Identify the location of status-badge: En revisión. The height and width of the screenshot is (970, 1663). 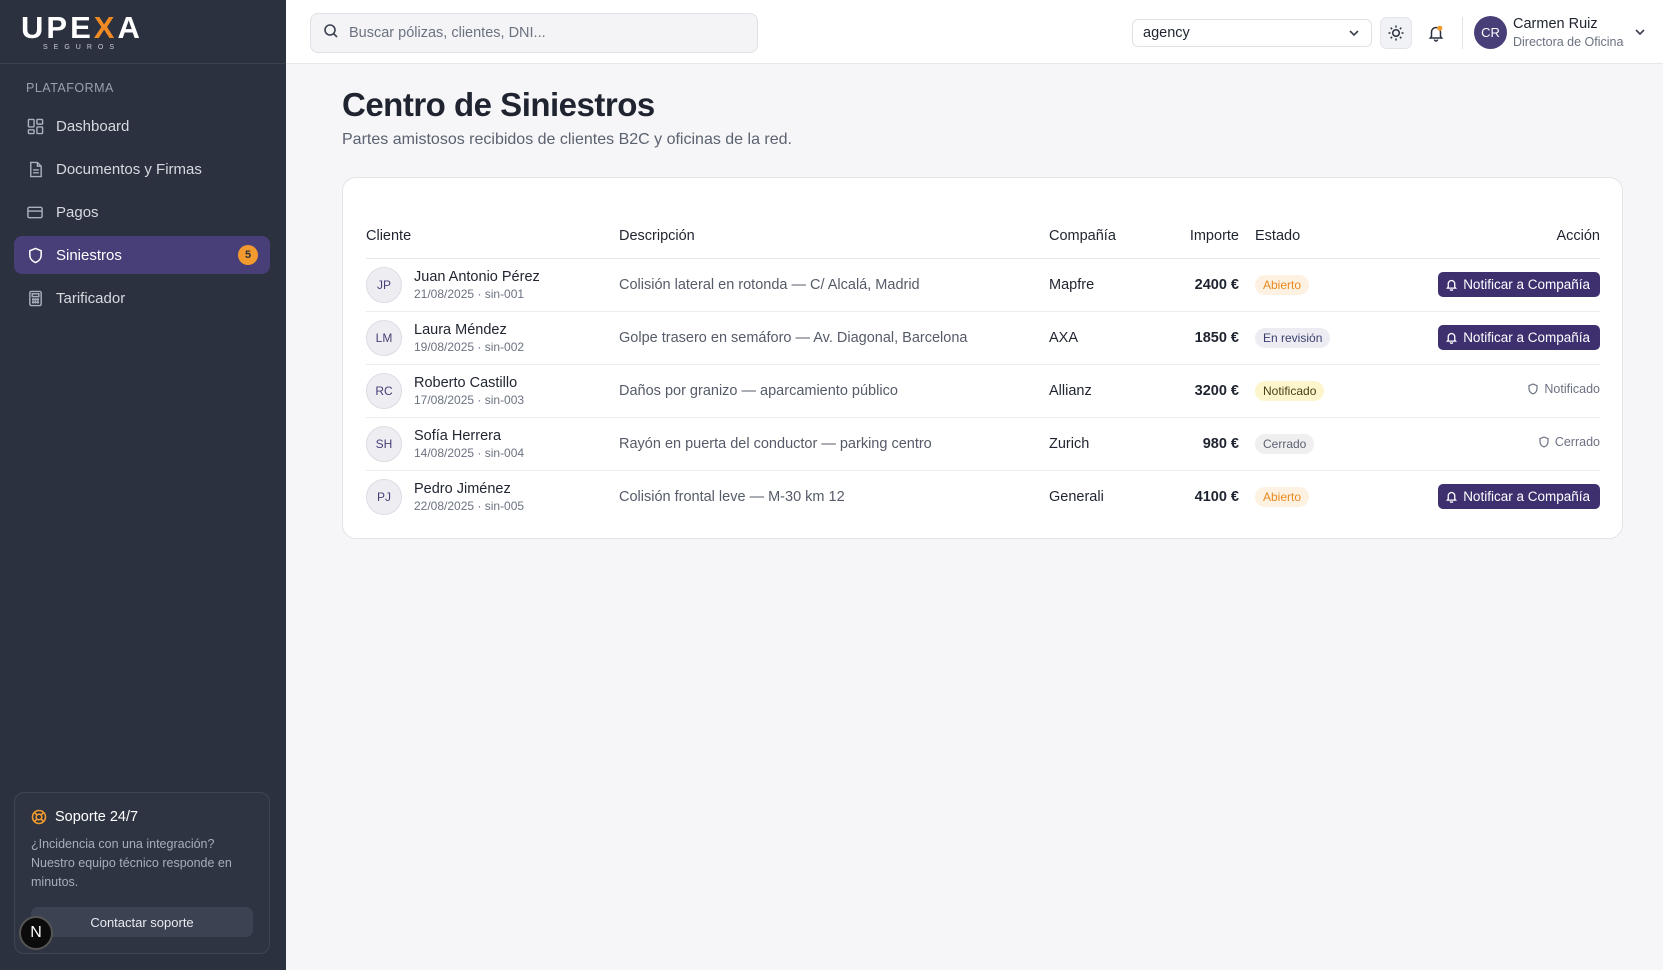
(1293, 337).